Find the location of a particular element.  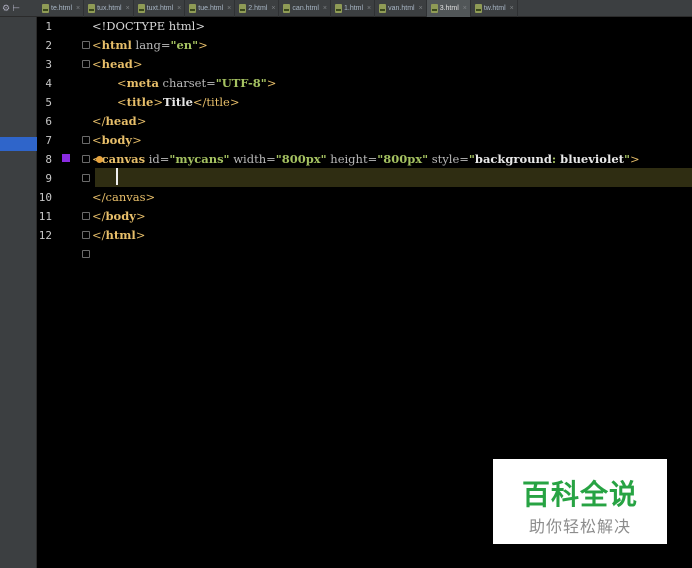

line-number: 11 is located at coordinates (45, 216).